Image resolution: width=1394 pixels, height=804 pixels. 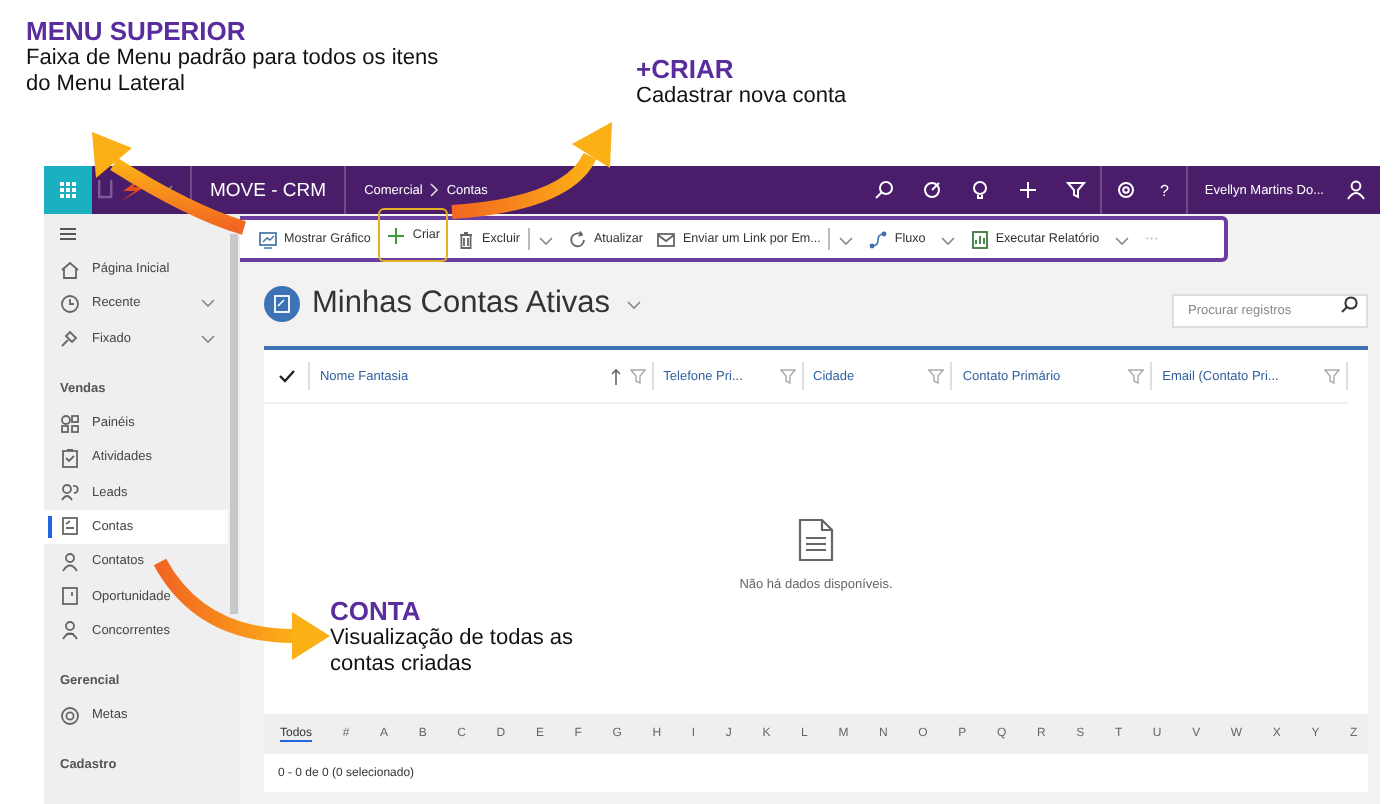 What do you see at coordinates (1125, 190) in the screenshot?
I see `settings-icon` at bounding box center [1125, 190].